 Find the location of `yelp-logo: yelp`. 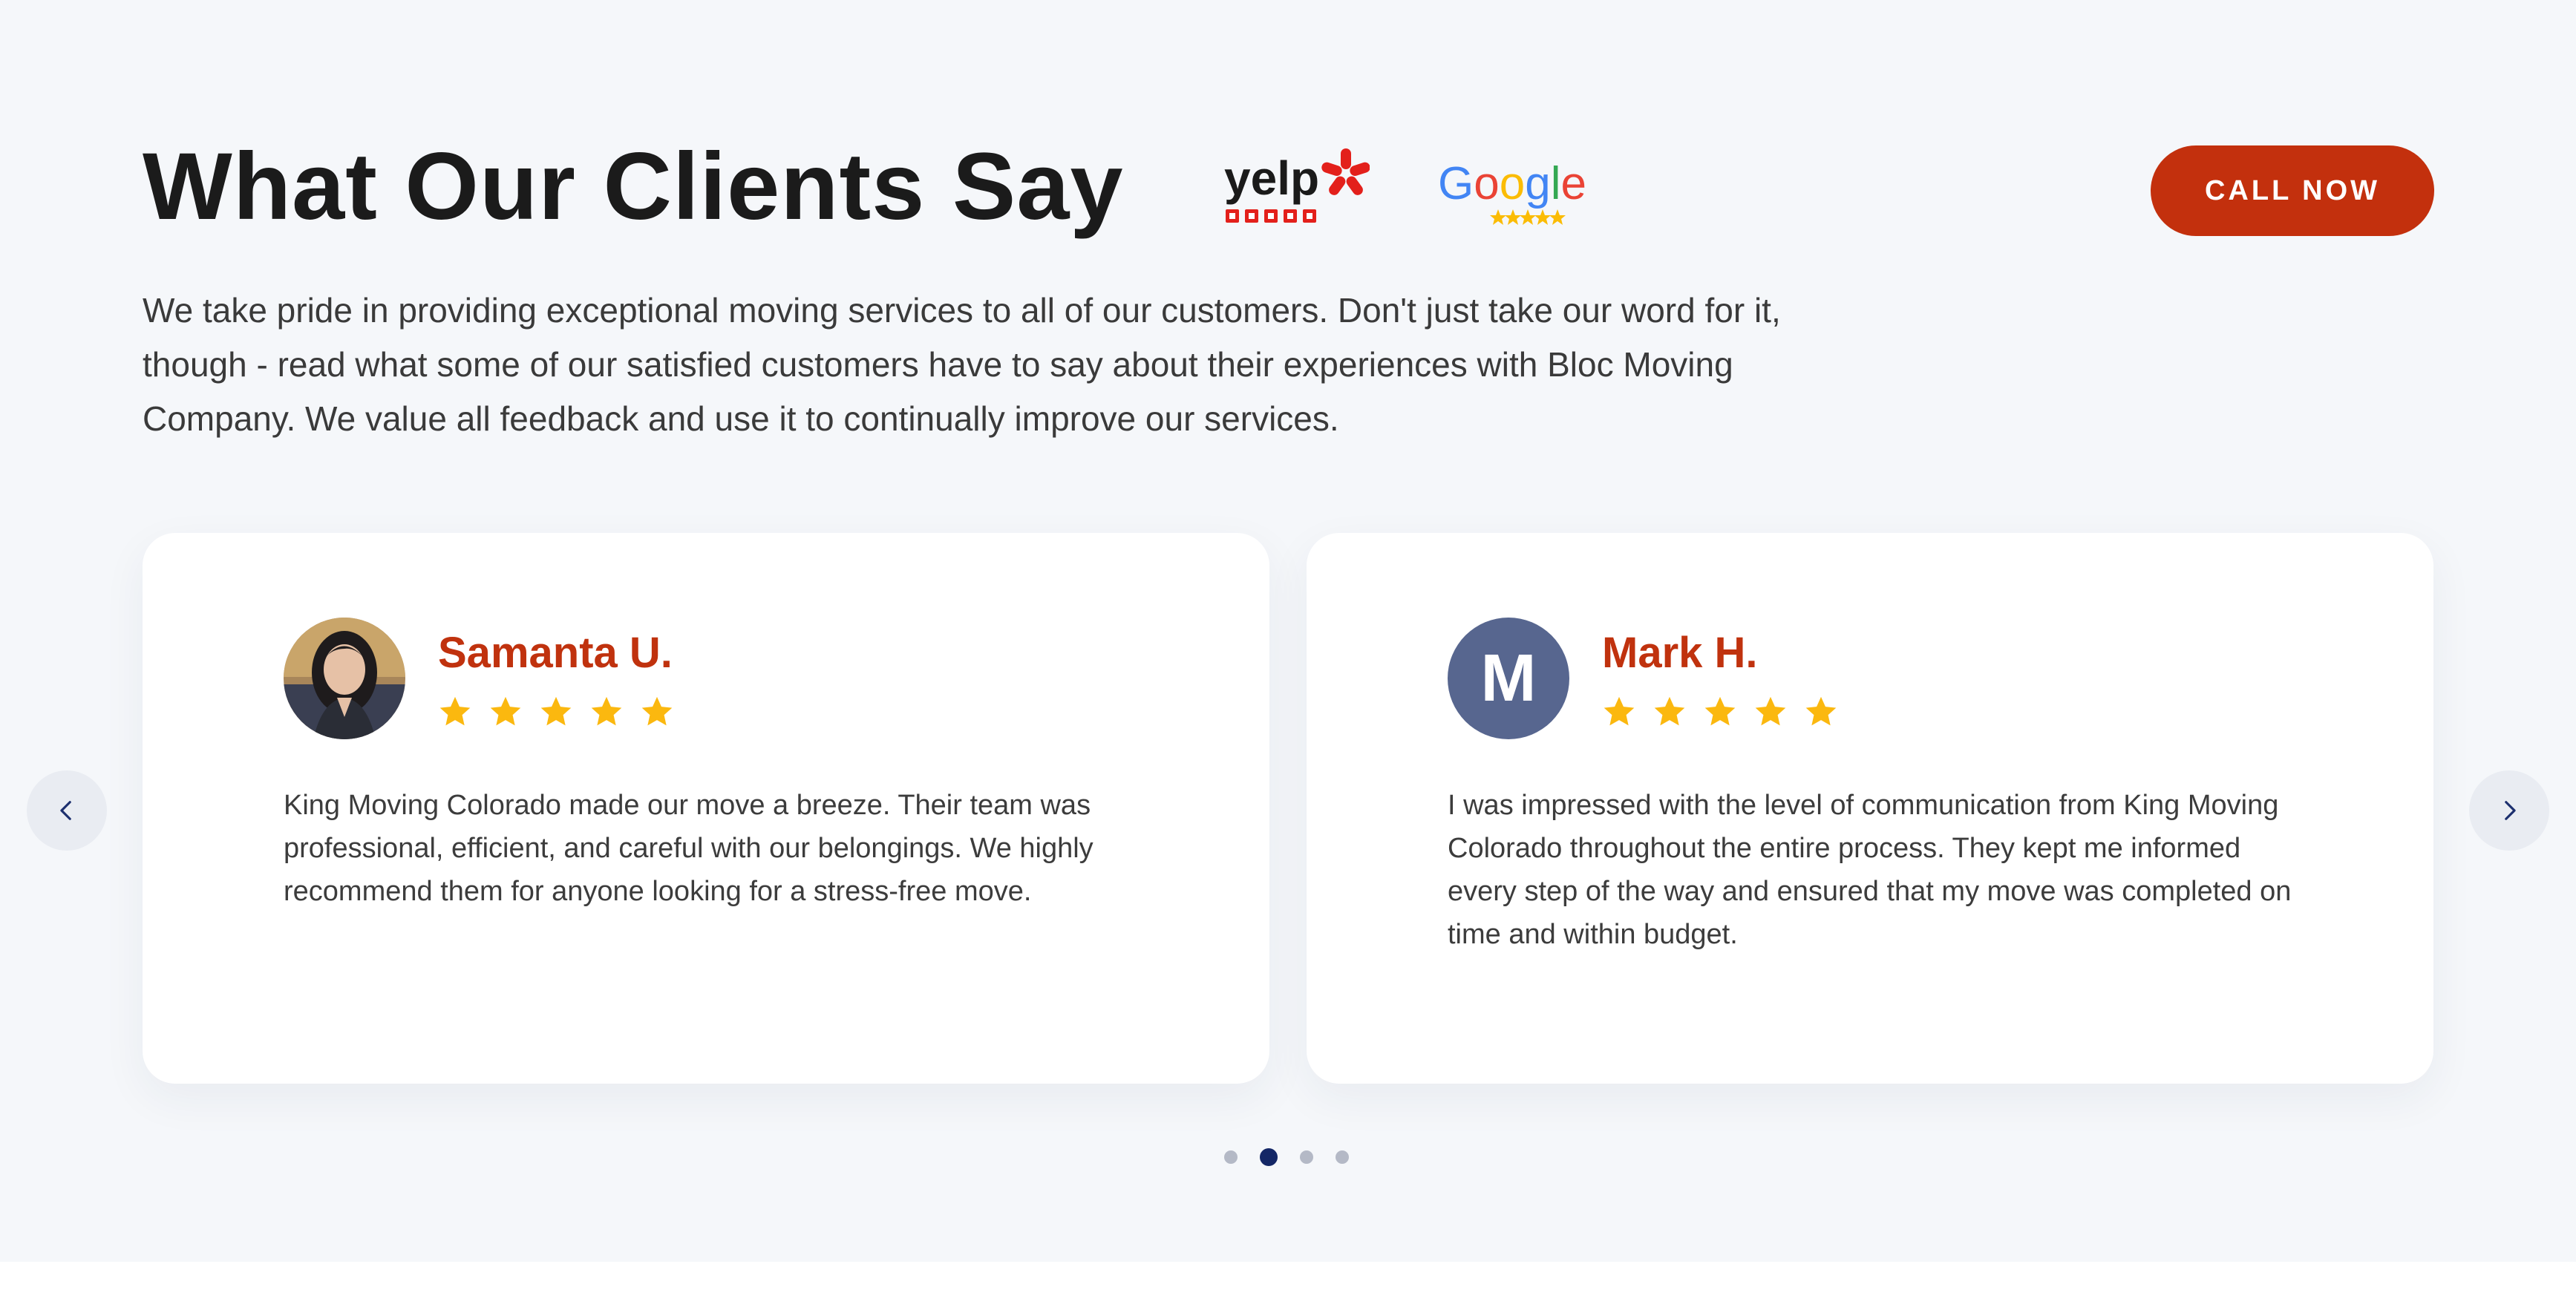

yelp-logo: yelp is located at coordinates (1295, 189).